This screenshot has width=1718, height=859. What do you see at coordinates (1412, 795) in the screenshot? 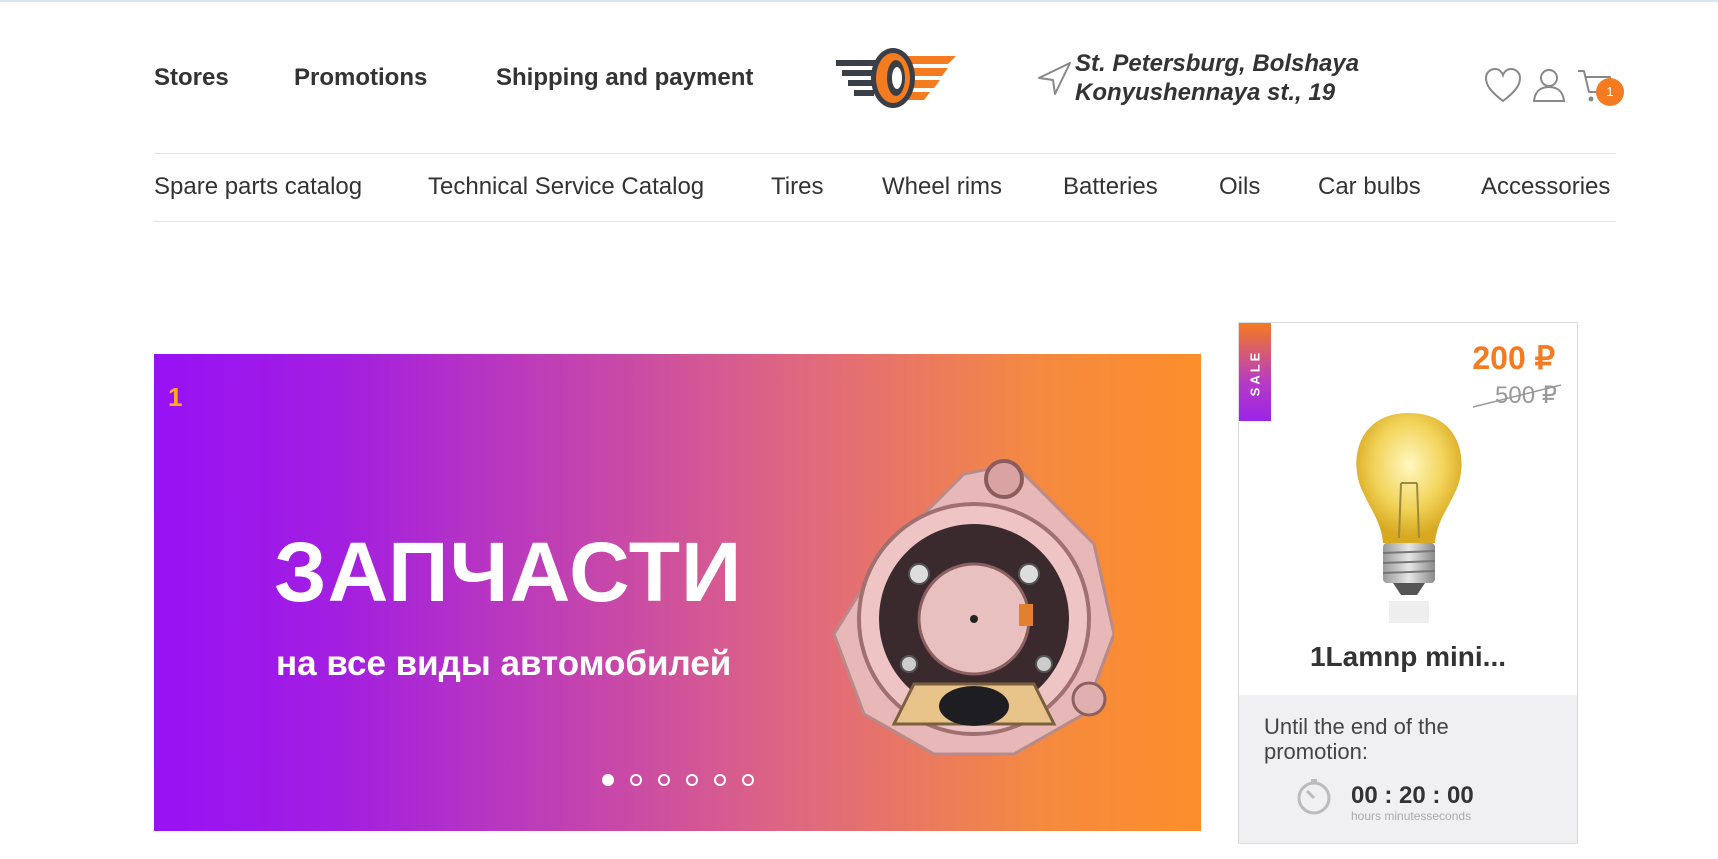
I see `timer-value: 00 : 20 : 00` at bounding box center [1412, 795].